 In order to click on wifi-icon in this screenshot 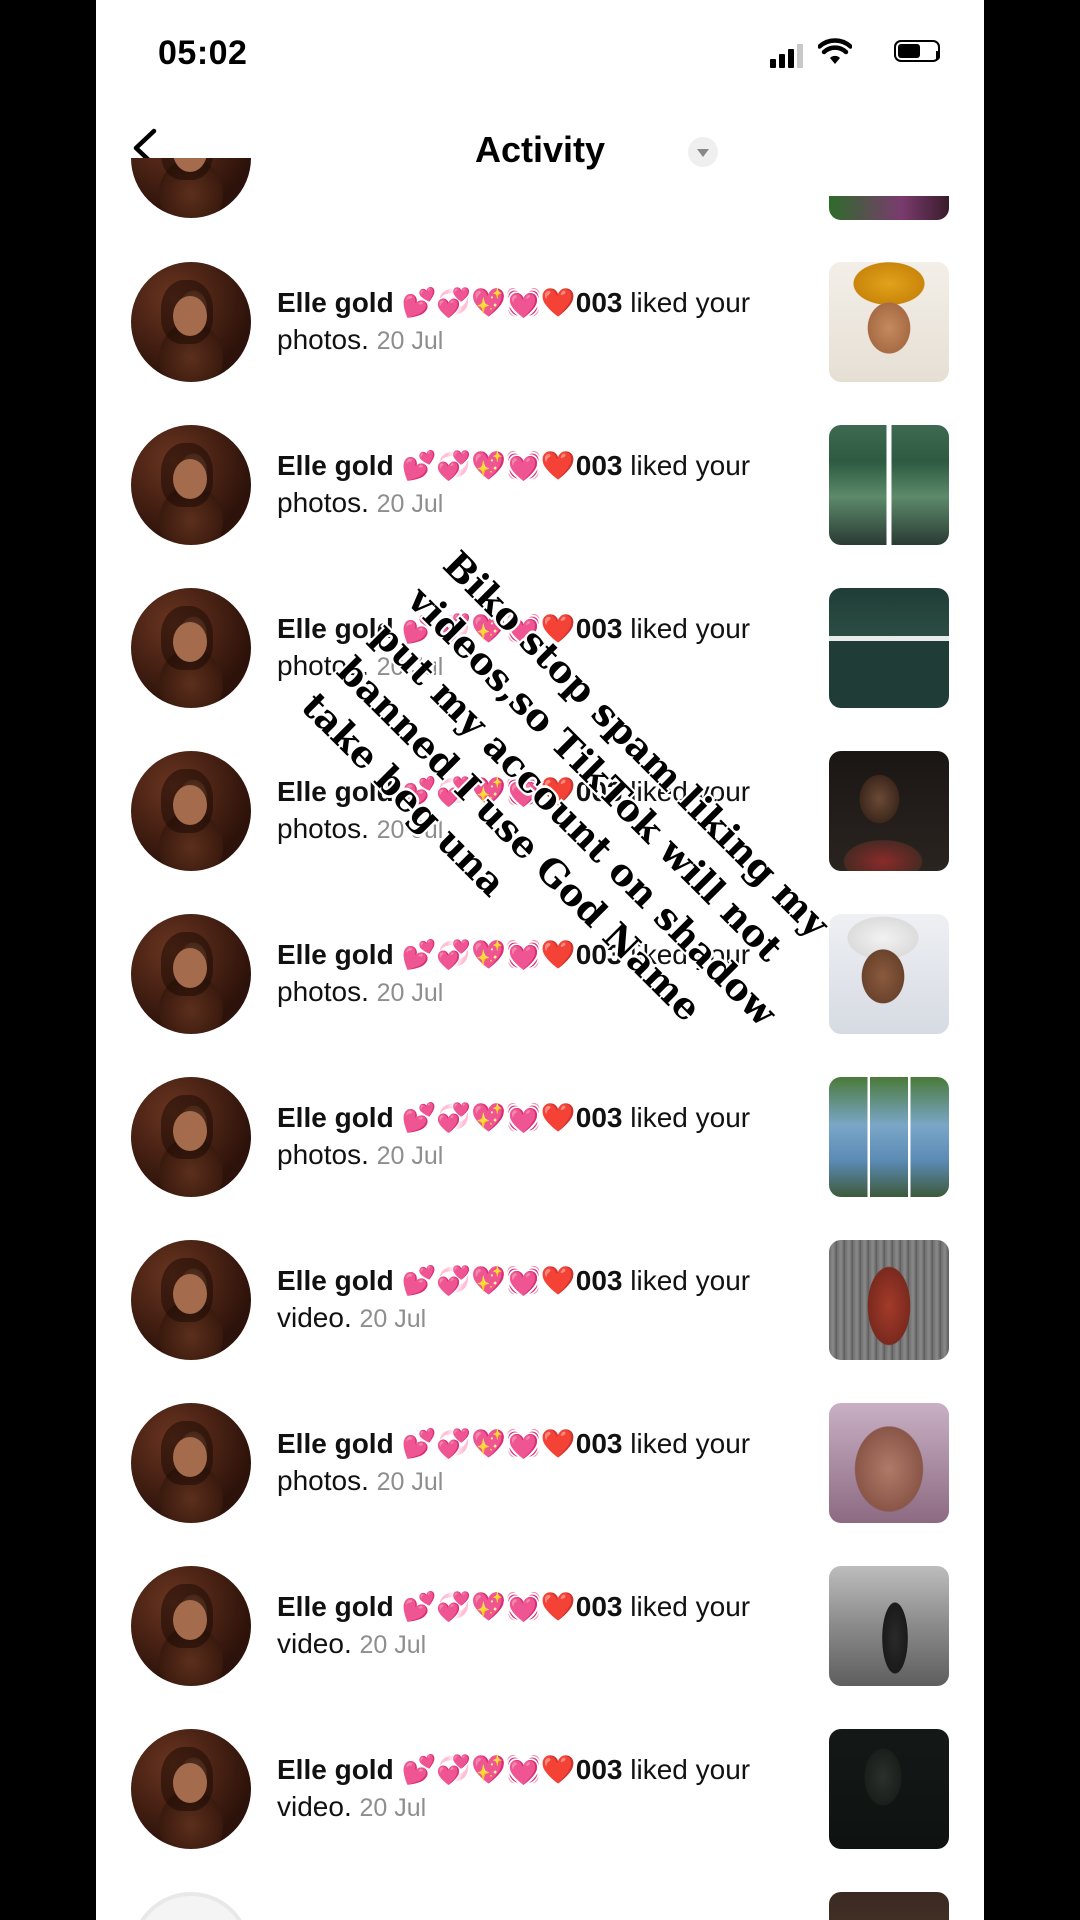, I will do `click(835, 51)`.